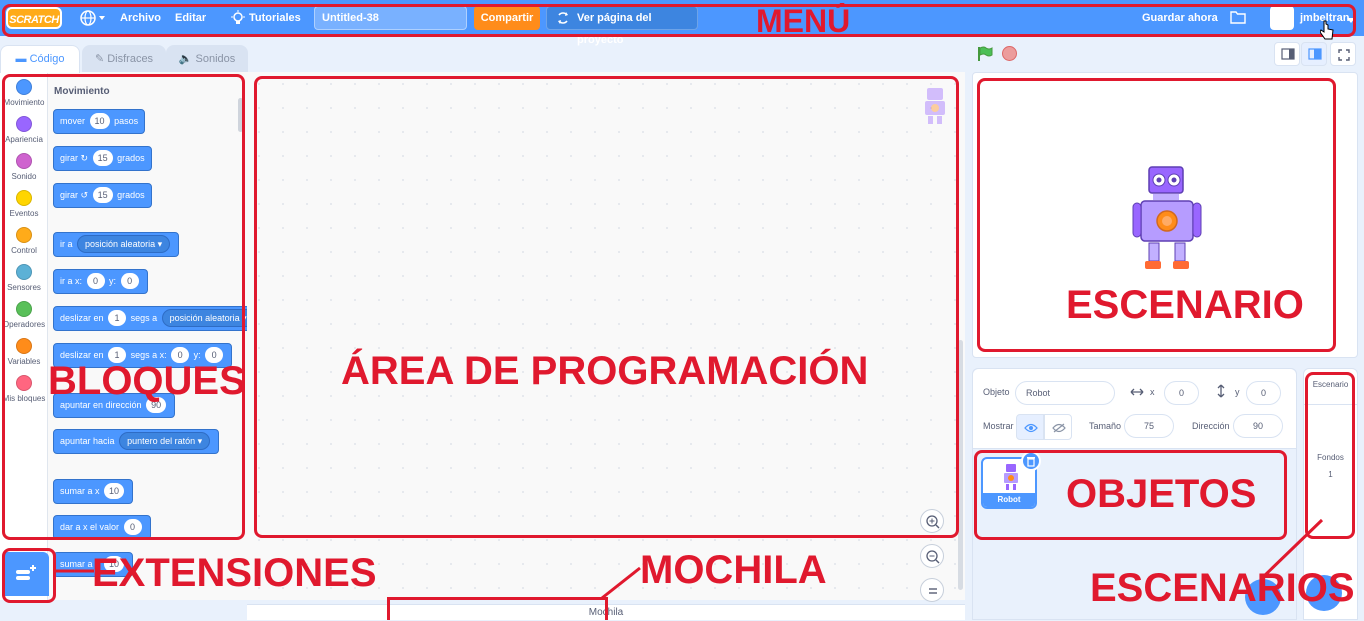 The image size is (1364, 621). I want to click on zoom-out-icon, so click(933, 558).